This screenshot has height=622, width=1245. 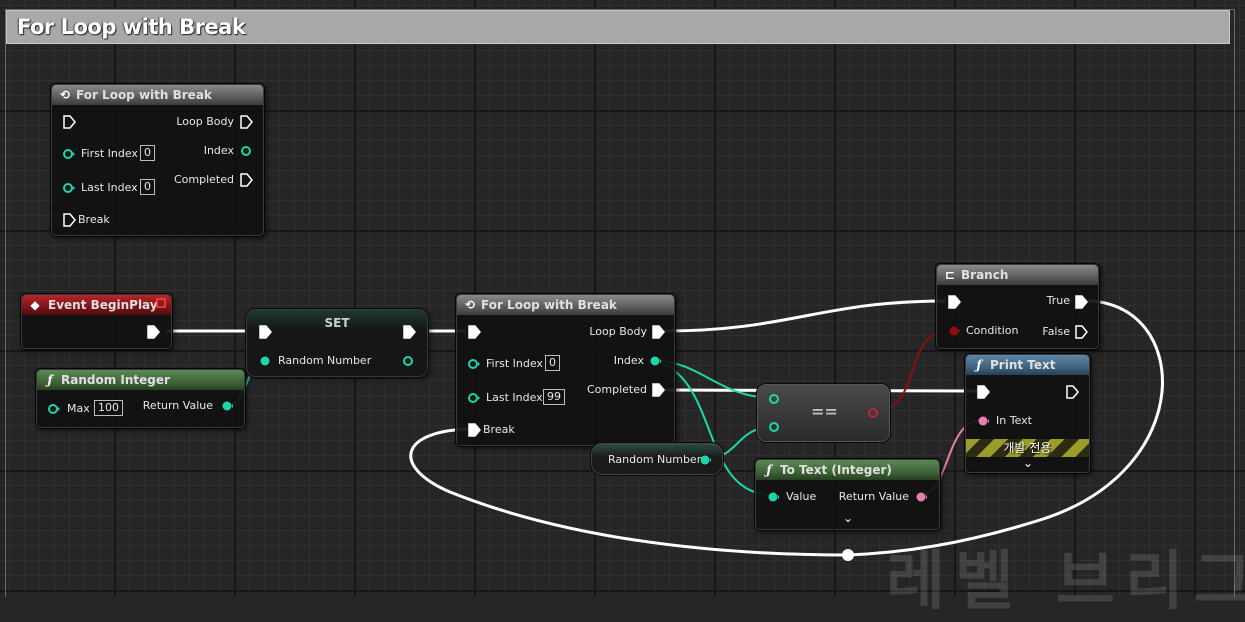 I want to click on set-random-number-node: SET Random Number, so click(x=337, y=343).